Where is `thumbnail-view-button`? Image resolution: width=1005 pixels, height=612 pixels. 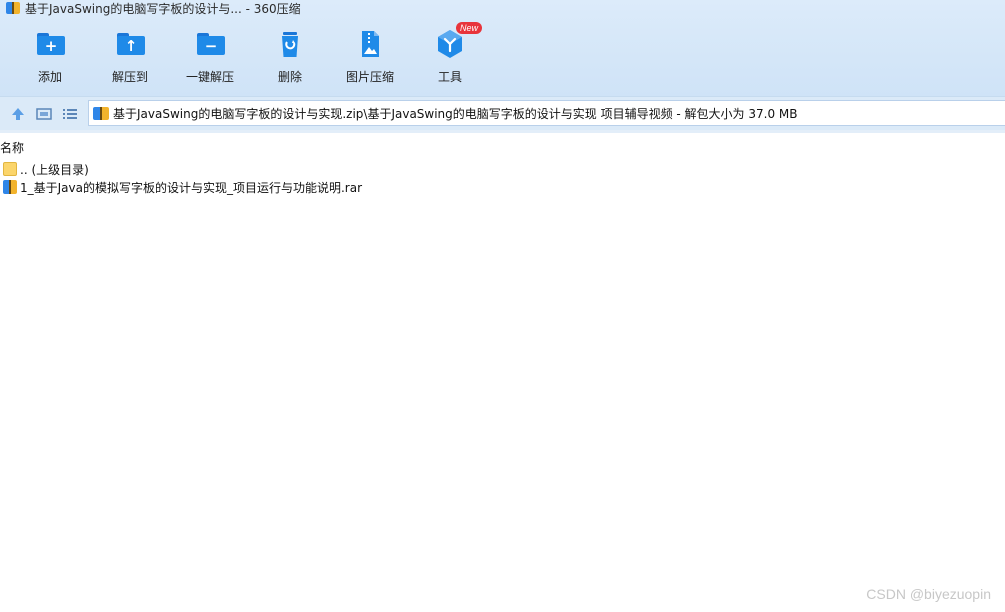 thumbnail-view-button is located at coordinates (44, 114).